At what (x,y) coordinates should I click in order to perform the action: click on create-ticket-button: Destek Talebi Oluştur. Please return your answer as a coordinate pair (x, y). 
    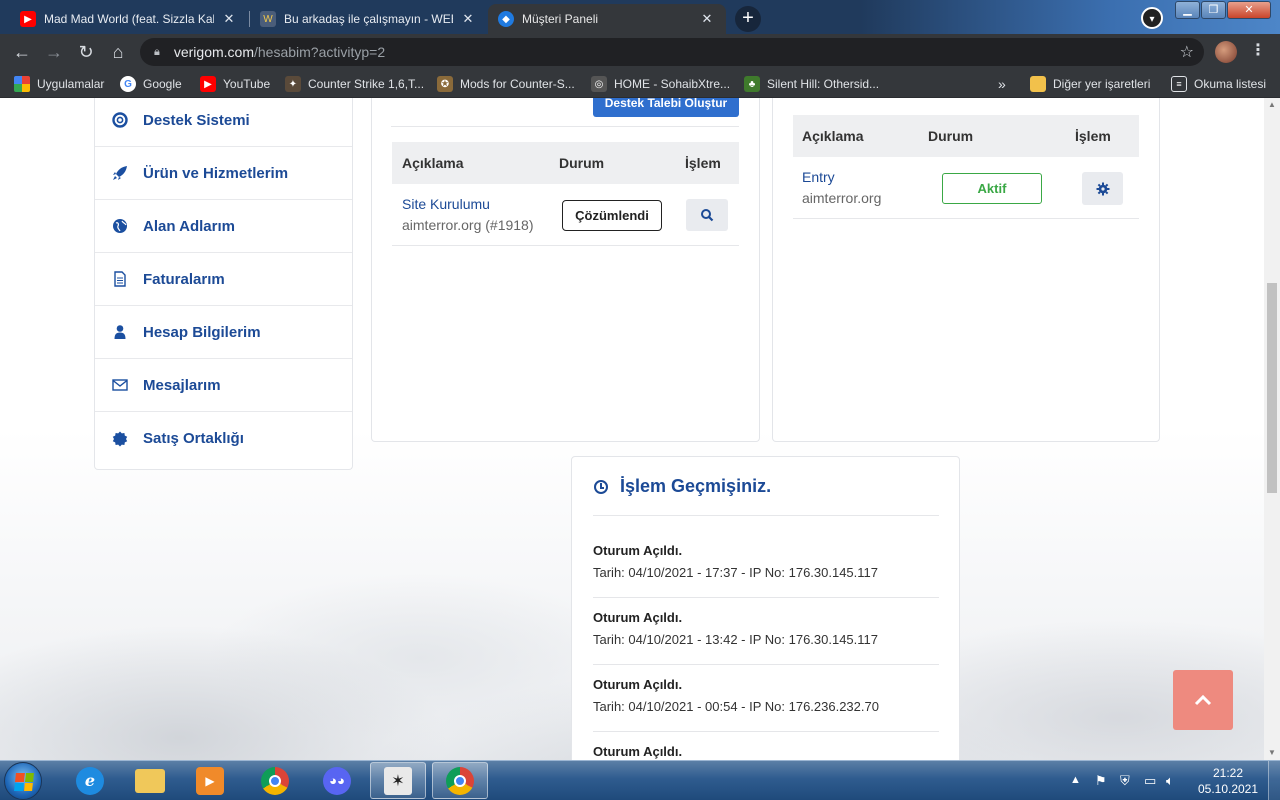
    Looking at the image, I should click on (666, 107).